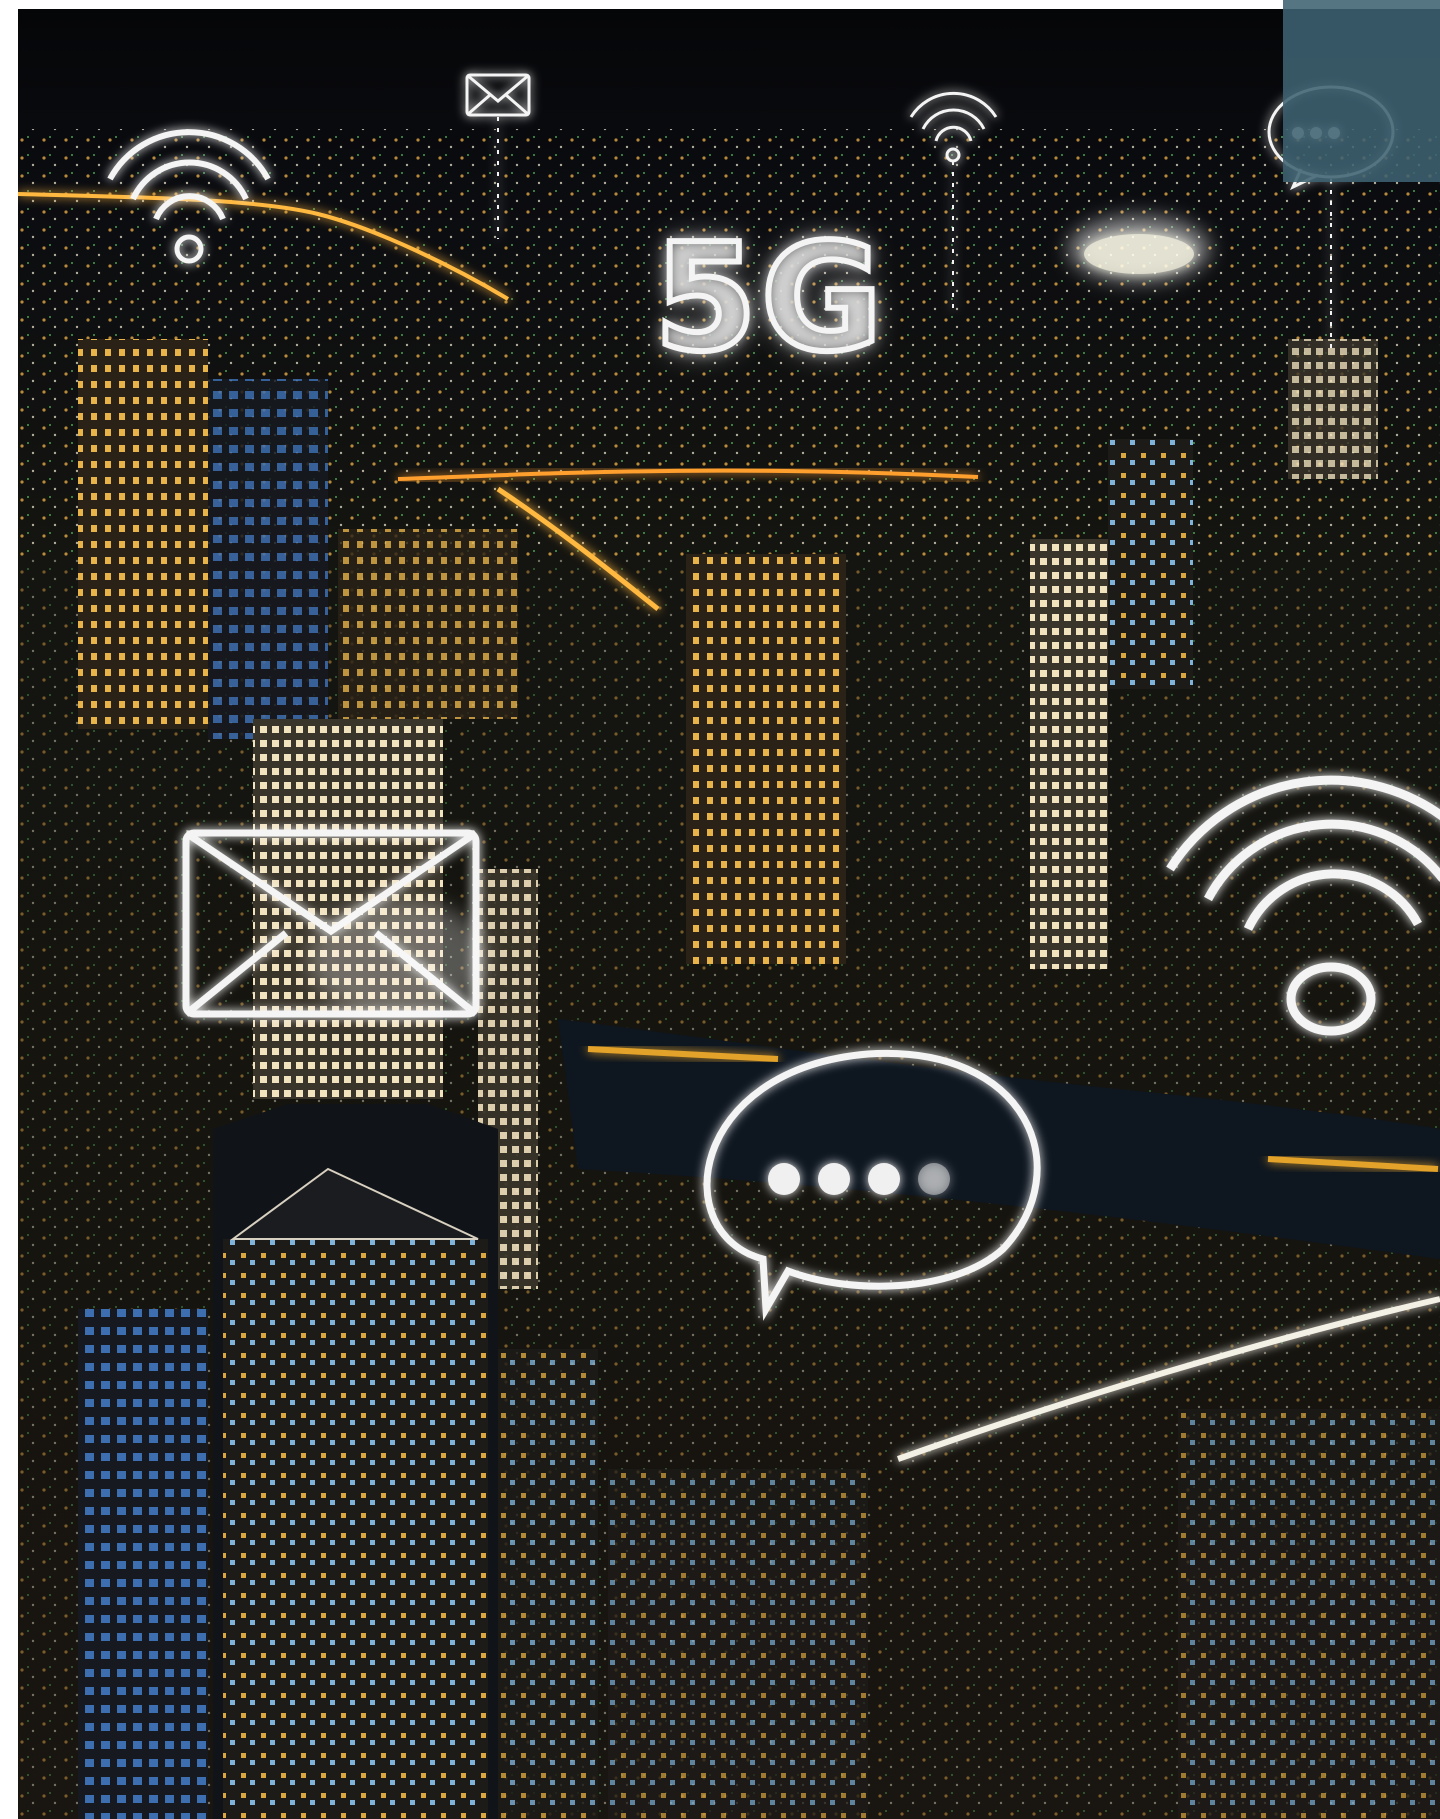 Image resolution: width=1440 pixels, height=1819 pixels. I want to click on corner-accent-panel, so click(1361, 91).